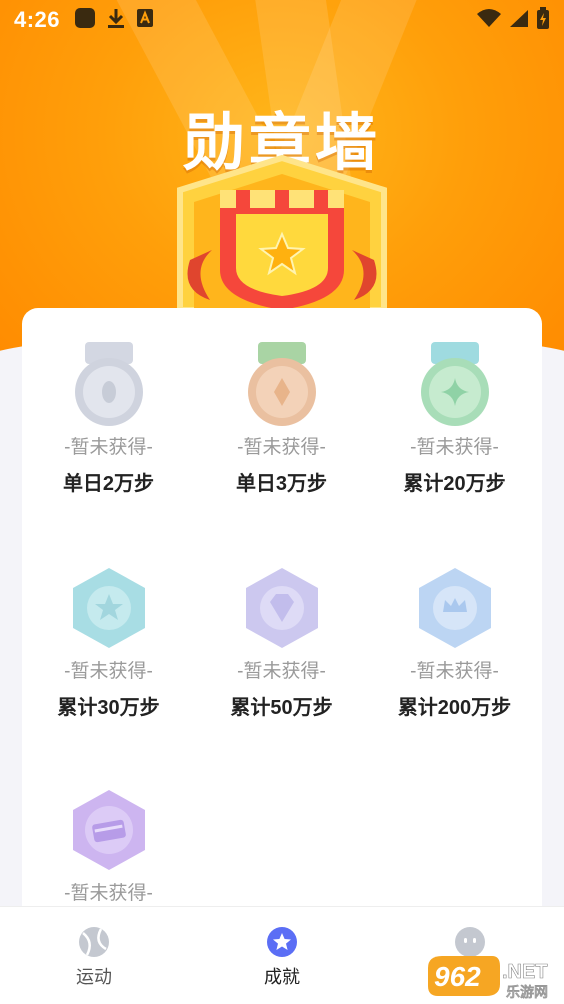 This screenshot has height=1004, width=564. I want to click on tab-exercise: 运动, so click(94, 955).